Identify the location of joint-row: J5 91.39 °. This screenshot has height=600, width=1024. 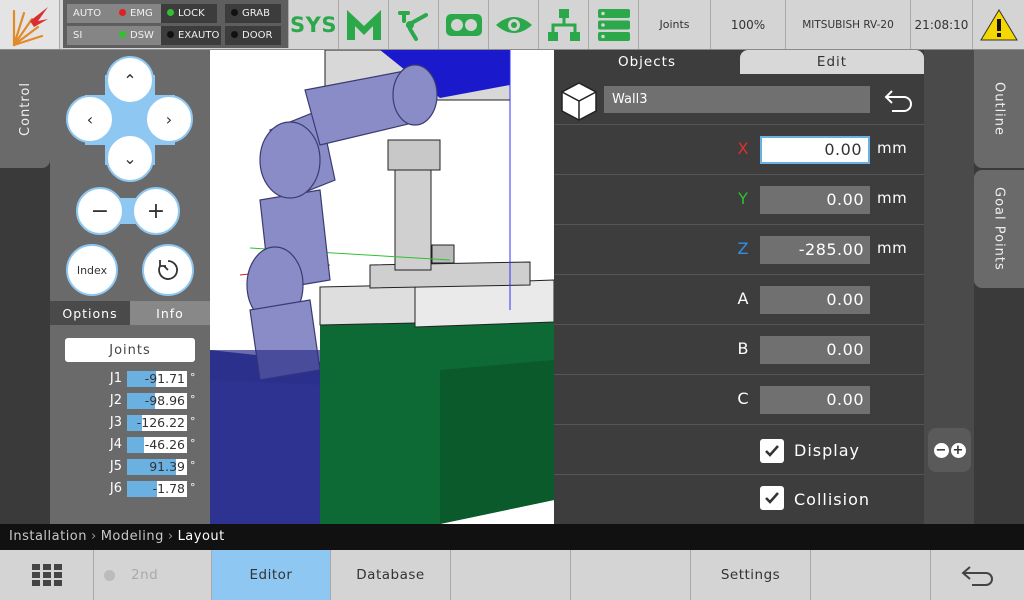
(130, 467).